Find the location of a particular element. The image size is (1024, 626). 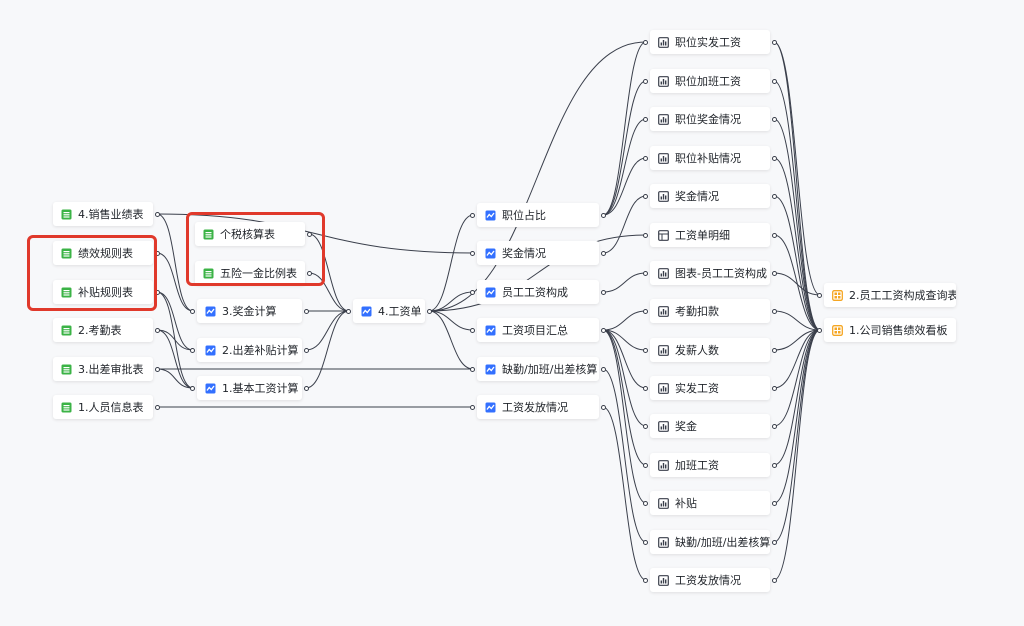

node-absence-calc: 缺勤/加班/出差核算 is located at coordinates (538, 369).